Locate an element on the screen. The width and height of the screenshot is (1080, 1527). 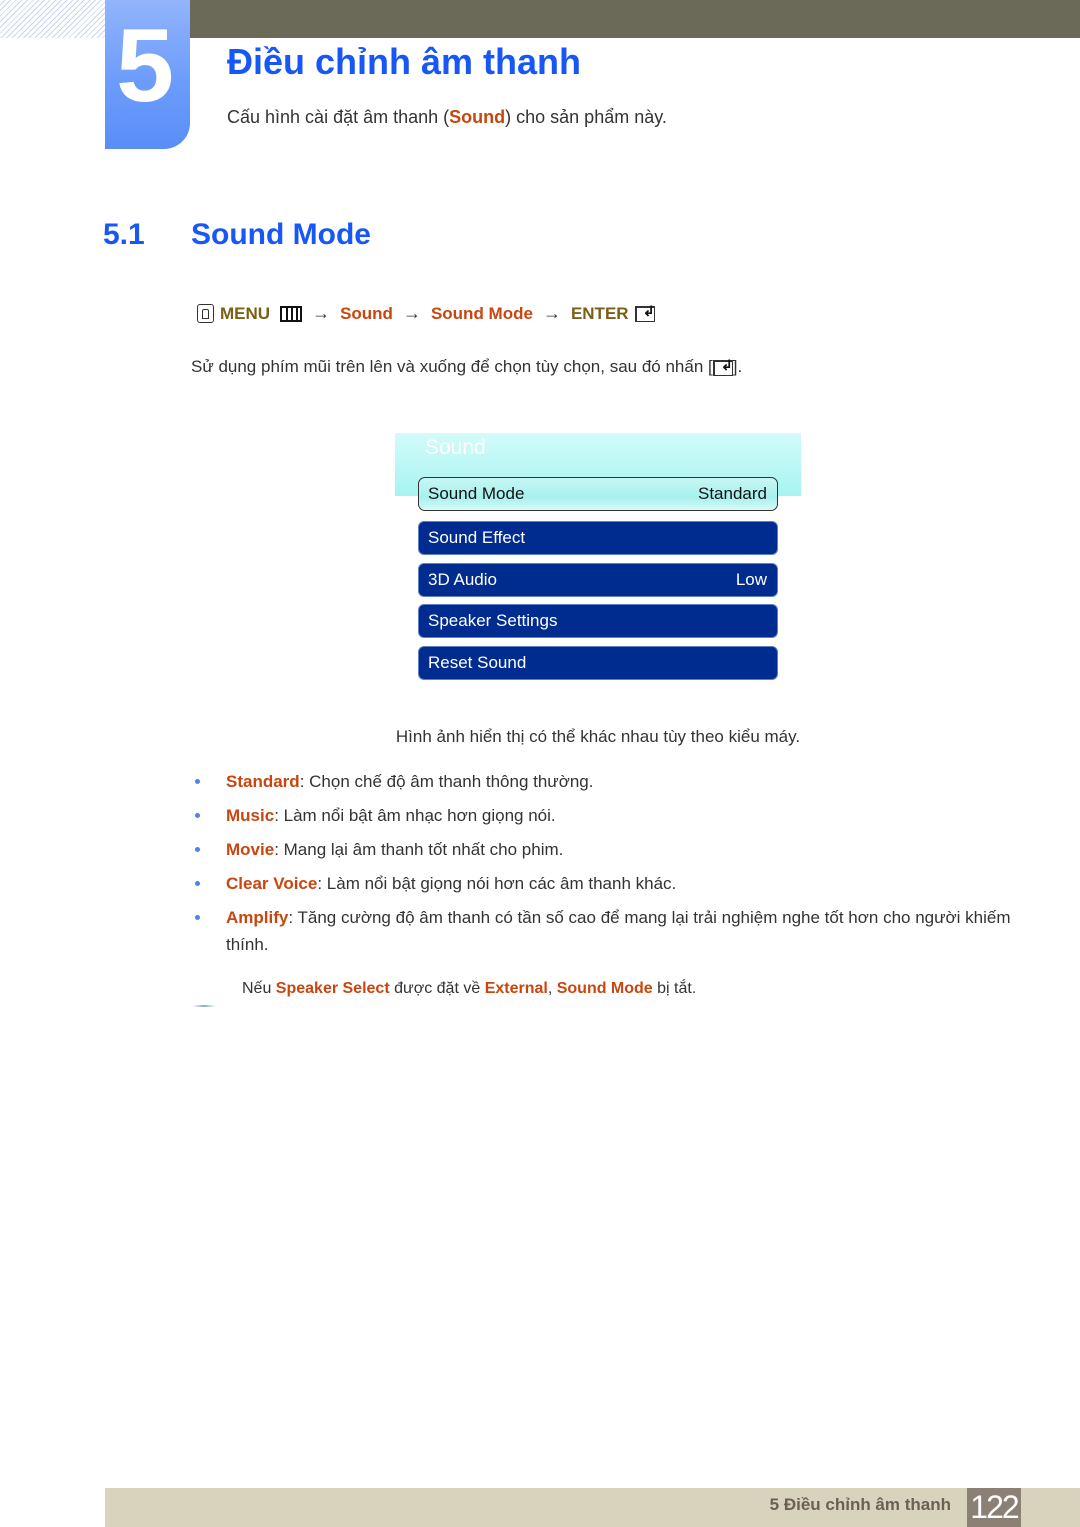
chapter-number: 5 is located at coordinates (145, 66).